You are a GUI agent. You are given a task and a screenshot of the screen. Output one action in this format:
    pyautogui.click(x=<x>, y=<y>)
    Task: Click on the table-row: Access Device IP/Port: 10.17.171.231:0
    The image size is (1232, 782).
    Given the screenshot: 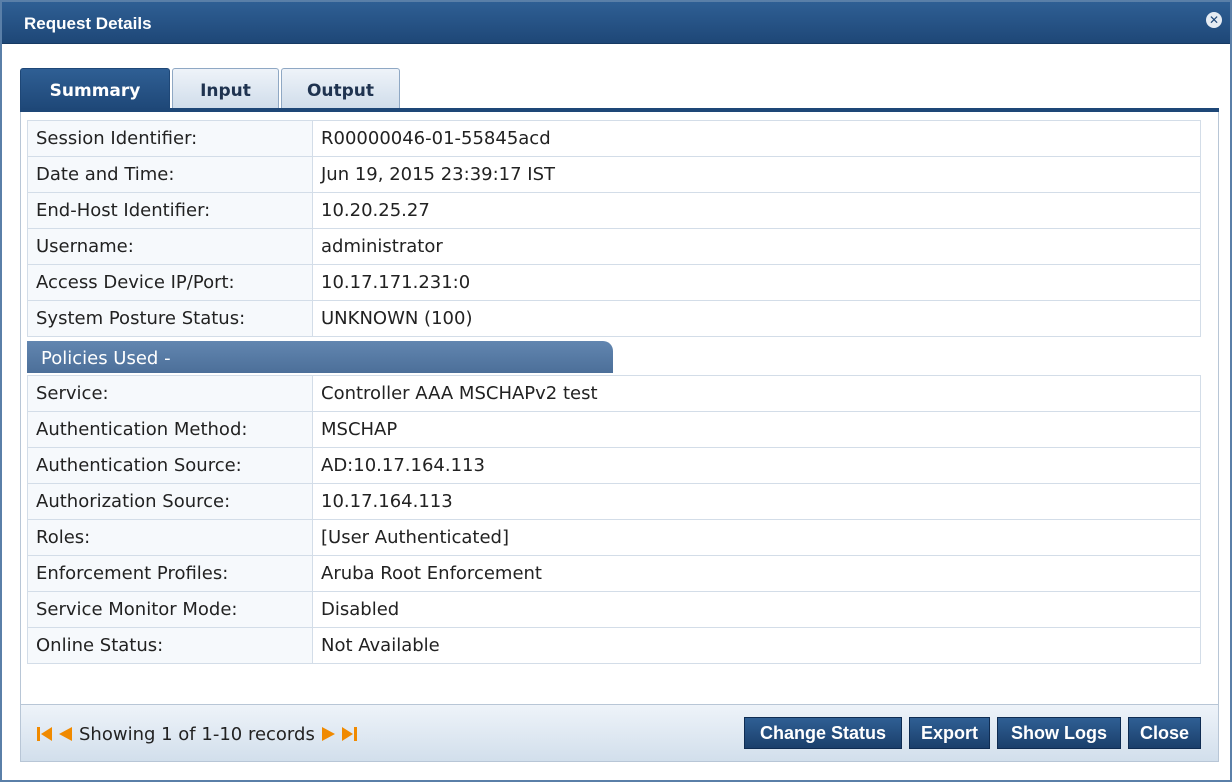 What is the action you would take?
    pyautogui.click(x=614, y=282)
    